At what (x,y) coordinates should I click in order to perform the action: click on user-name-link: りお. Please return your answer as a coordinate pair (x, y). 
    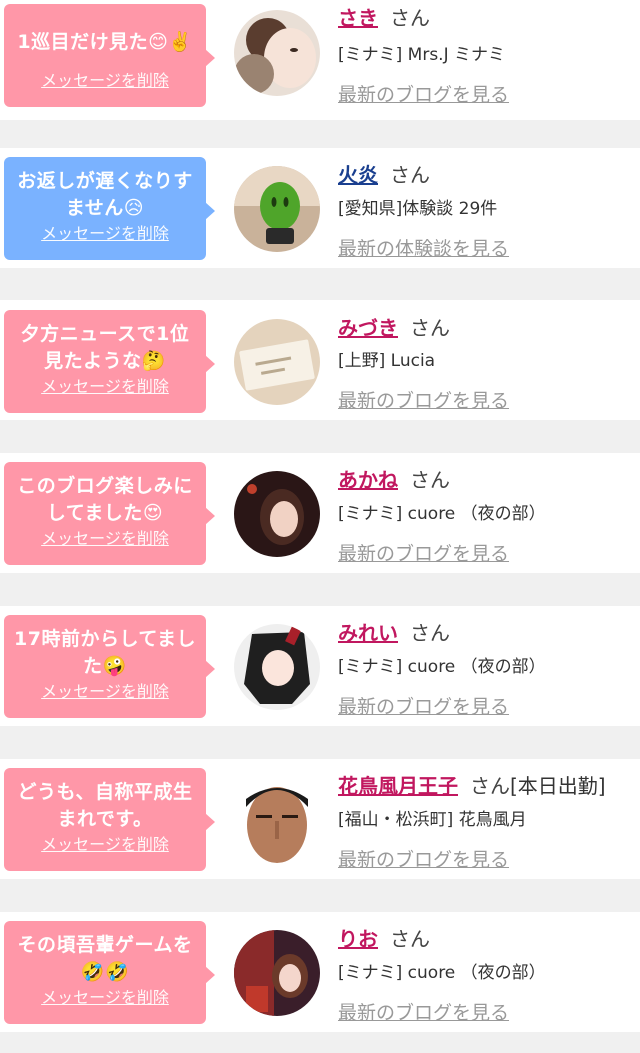
    Looking at the image, I should click on (358, 939).